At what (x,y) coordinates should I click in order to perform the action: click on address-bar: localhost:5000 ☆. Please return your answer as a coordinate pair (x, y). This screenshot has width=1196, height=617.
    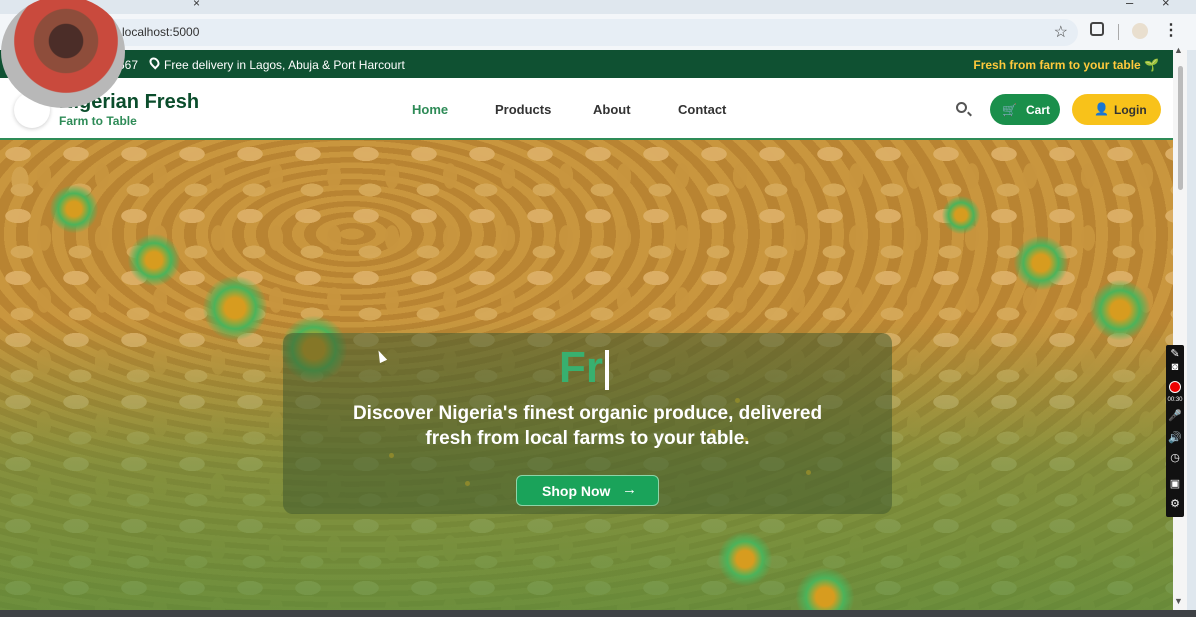
    Looking at the image, I should click on (569, 32).